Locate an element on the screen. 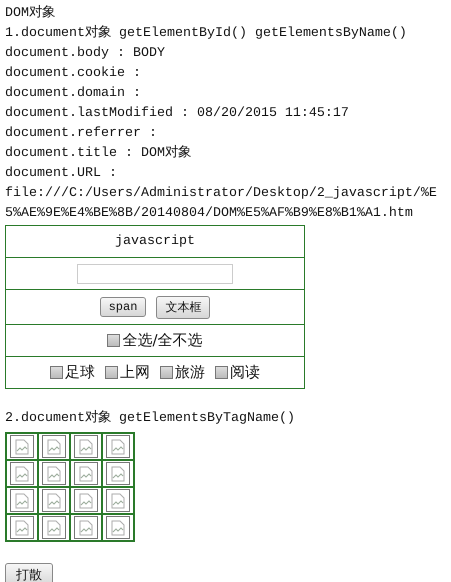 The width and height of the screenshot is (451, 582). property-line: document.body : BODY is located at coordinates (85, 54).